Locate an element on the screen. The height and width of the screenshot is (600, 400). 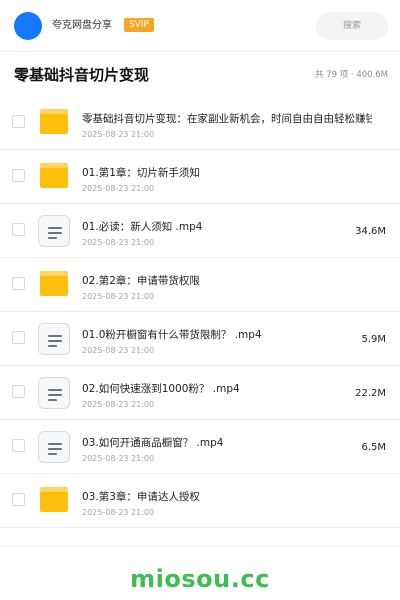
svip-badge: SVIP is located at coordinates (139, 25).